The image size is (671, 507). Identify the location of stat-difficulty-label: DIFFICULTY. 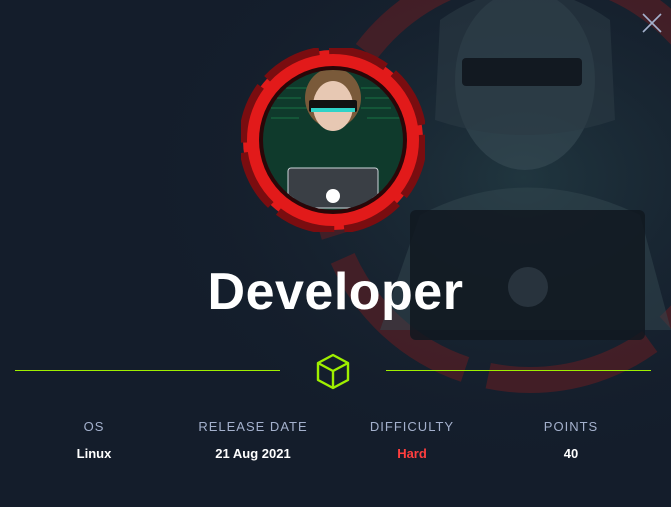
(412, 426).